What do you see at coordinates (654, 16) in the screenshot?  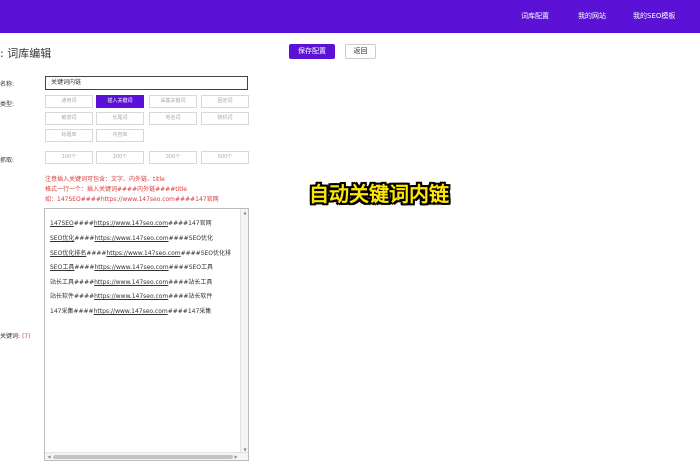 I see `nav-my-seo-templates: 我的SEO模板` at bounding box center [654, 16].